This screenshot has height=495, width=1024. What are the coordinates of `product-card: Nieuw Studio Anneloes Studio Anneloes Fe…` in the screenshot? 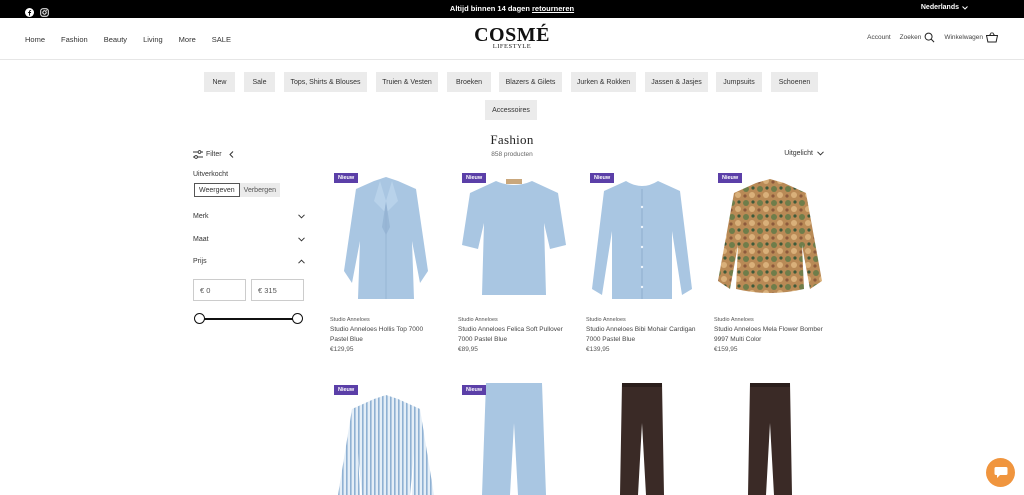 It's located at (514, 266).